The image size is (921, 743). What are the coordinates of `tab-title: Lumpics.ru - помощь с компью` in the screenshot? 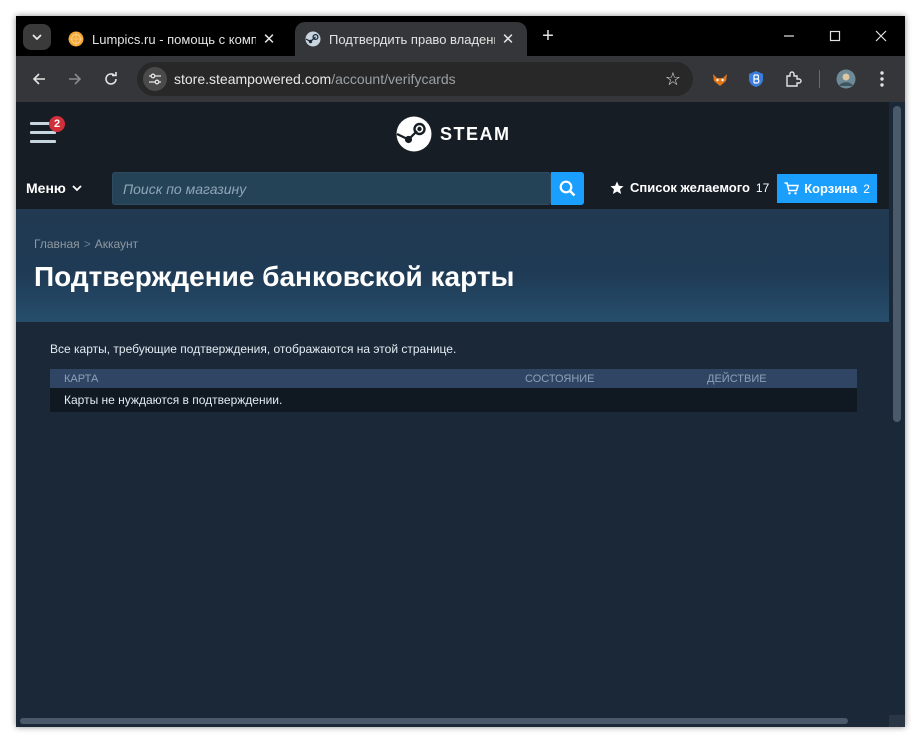 It's located at (174, 39).